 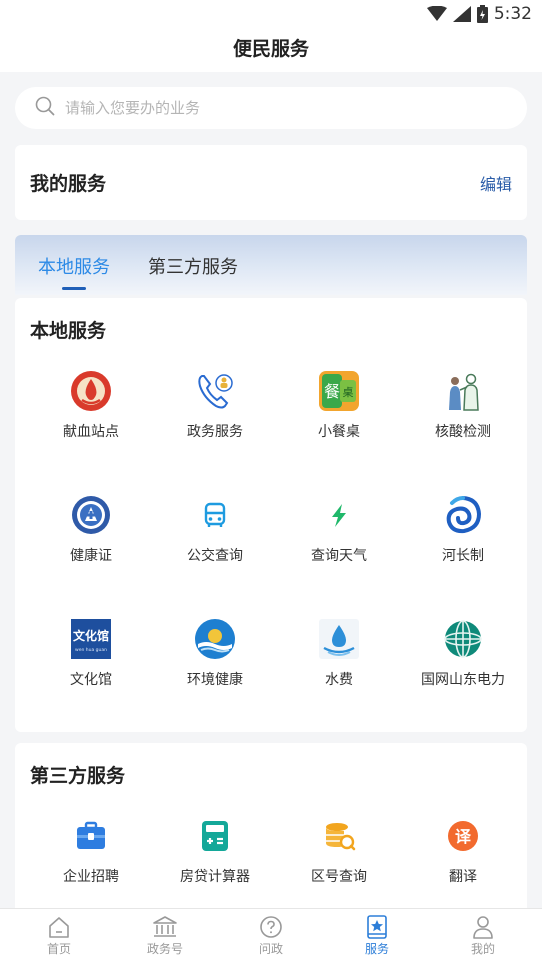 I want to click on translate-icon: 译, so click(x=463, y=836).